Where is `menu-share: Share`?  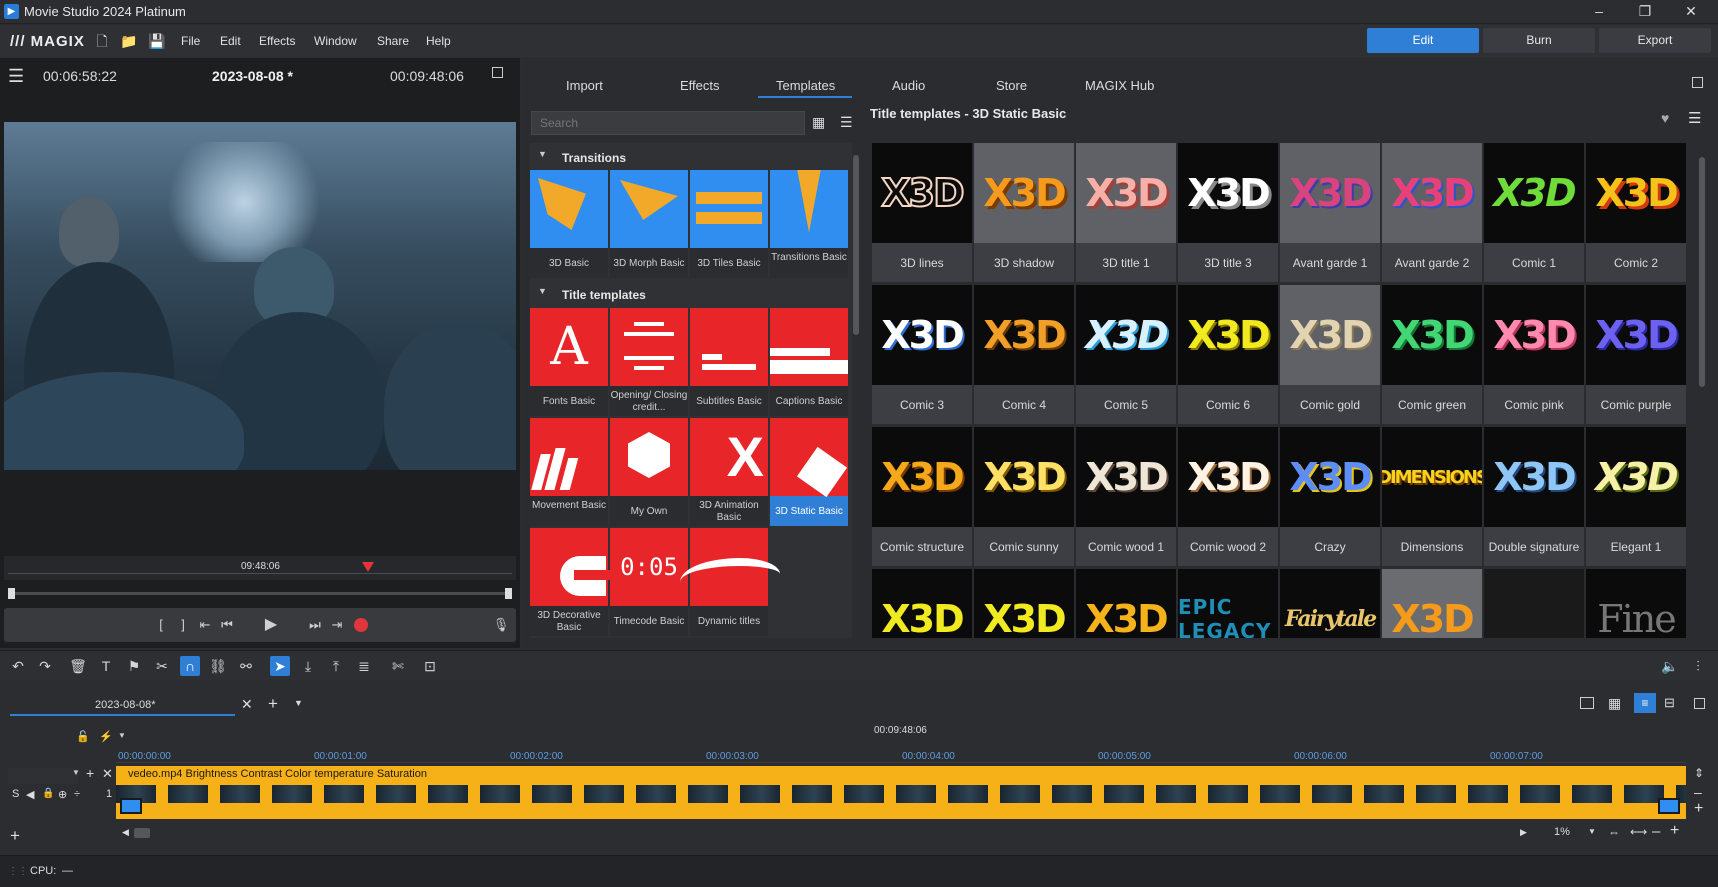
menu-share: Share is located at coordinates (393, 41).